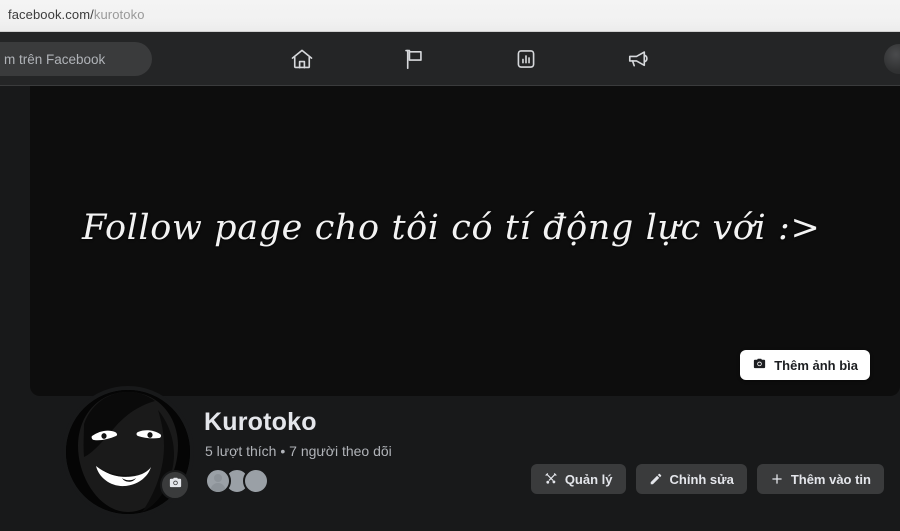 Image resolution: width=900 pixels, height=531 pixels. I want to click on home-icon, so click(302, 59).